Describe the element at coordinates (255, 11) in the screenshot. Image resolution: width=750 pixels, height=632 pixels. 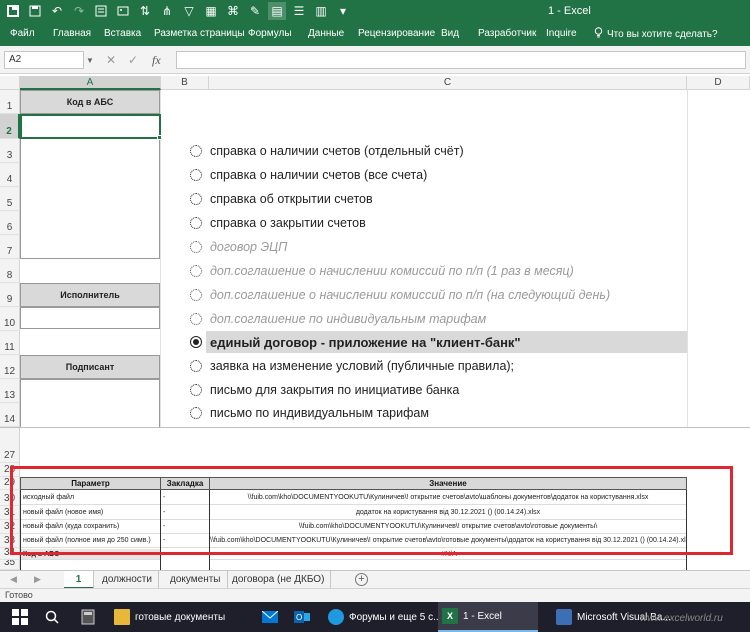
I see `pin-icon: ✎` at that location.